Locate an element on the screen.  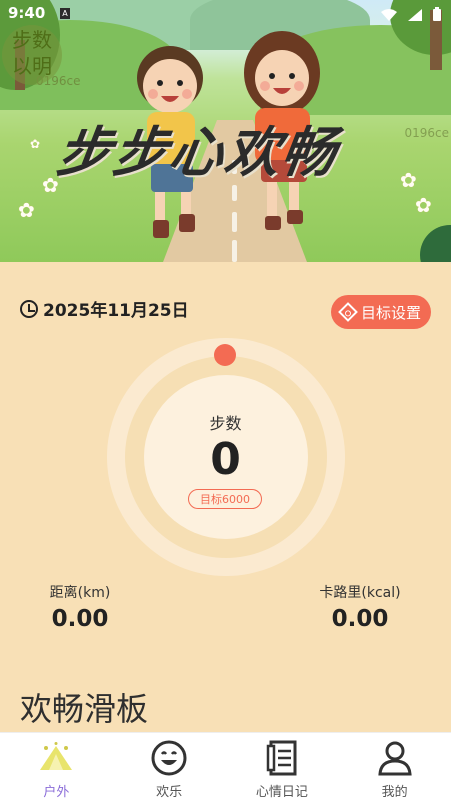
distance-value: 0.00 is located at coordinates (80, 619).